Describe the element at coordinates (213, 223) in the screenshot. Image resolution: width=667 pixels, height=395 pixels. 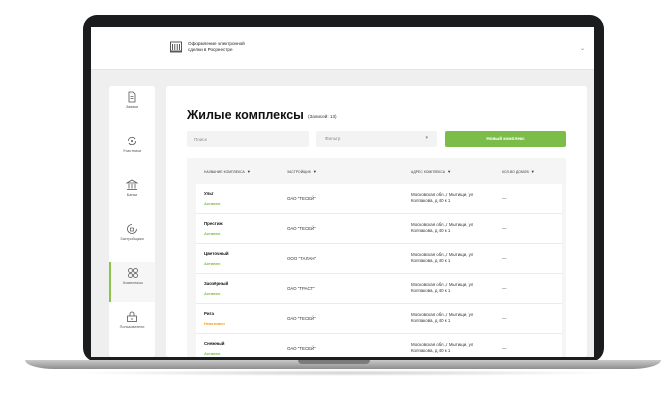
I see `complex-name: Престиж` at that location.